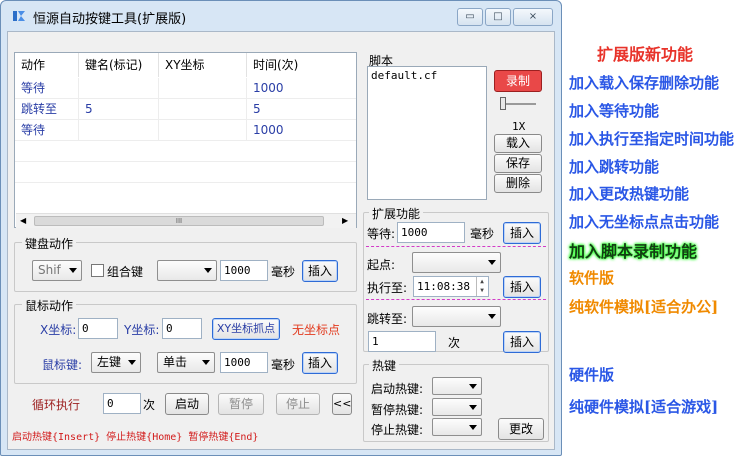 The width and height of the screenshot is (750, 473). I want to click on mouse-ms-input: 1000, so click(244, 362).